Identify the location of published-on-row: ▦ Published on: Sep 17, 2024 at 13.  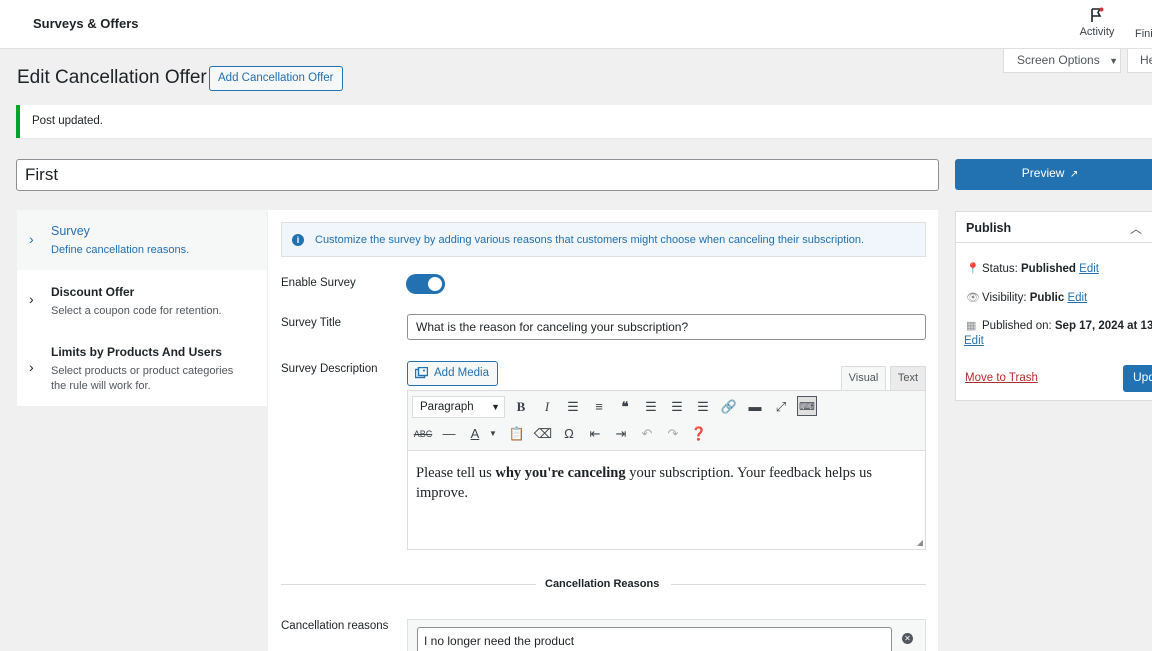
(1059, 325).